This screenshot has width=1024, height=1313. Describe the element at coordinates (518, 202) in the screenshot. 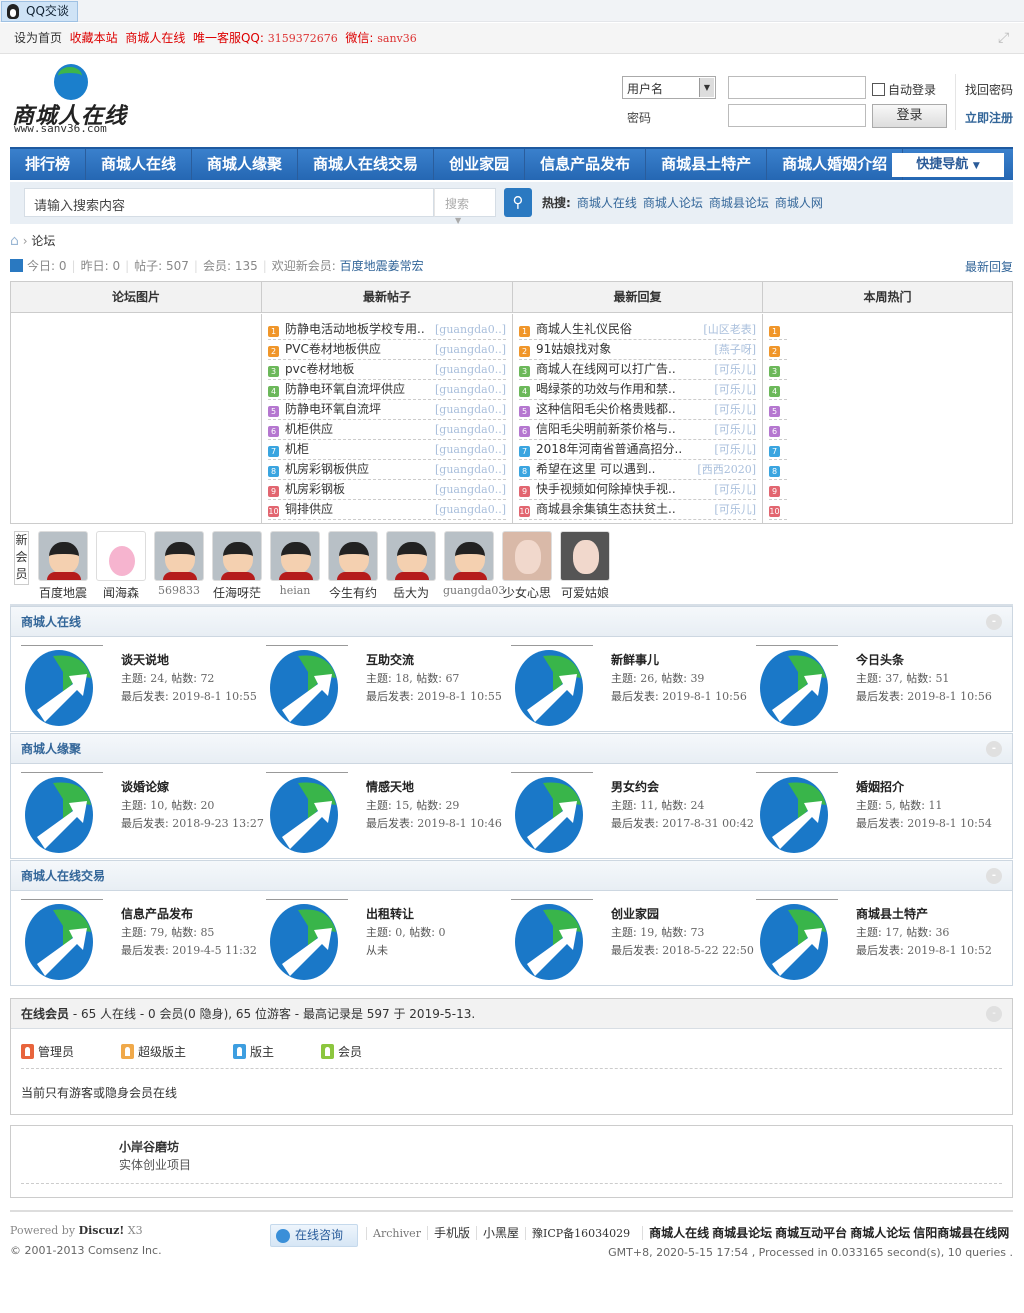

I see `search-button: ⚲` at that location.